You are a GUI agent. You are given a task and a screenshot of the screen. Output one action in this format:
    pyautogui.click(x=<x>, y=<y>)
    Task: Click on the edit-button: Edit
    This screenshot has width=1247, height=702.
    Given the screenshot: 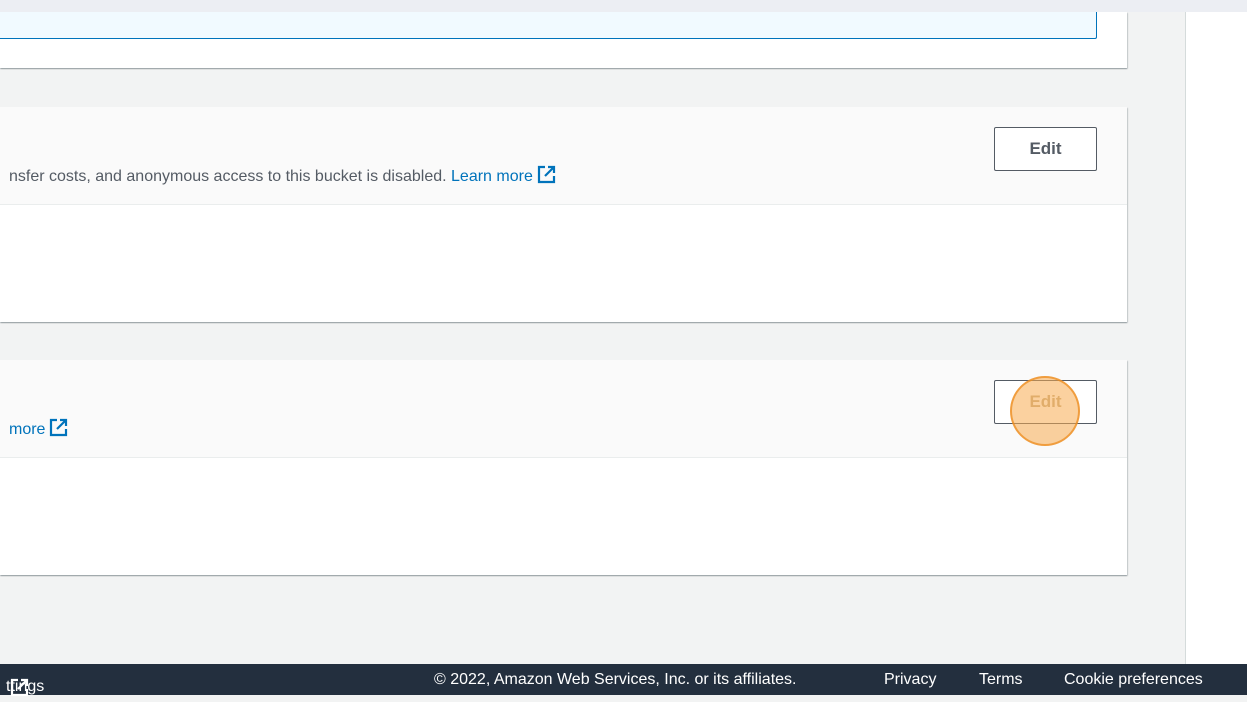 What is the action you would take?
    pyautogui.click(x=1045, y=149)
    